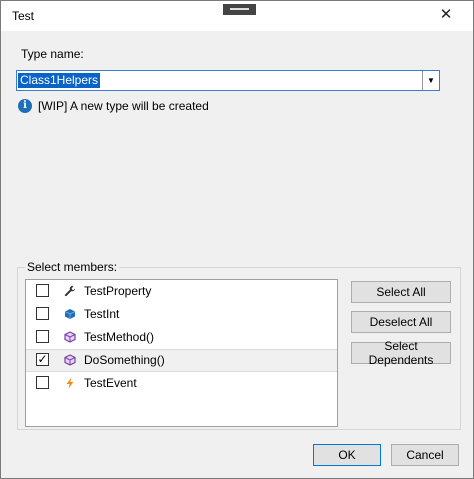 This screenshot has width=474, height=479. Describe the element at coordinates (237, 16) in the screenshot. I see `title-bar: Test ✕` at that location.